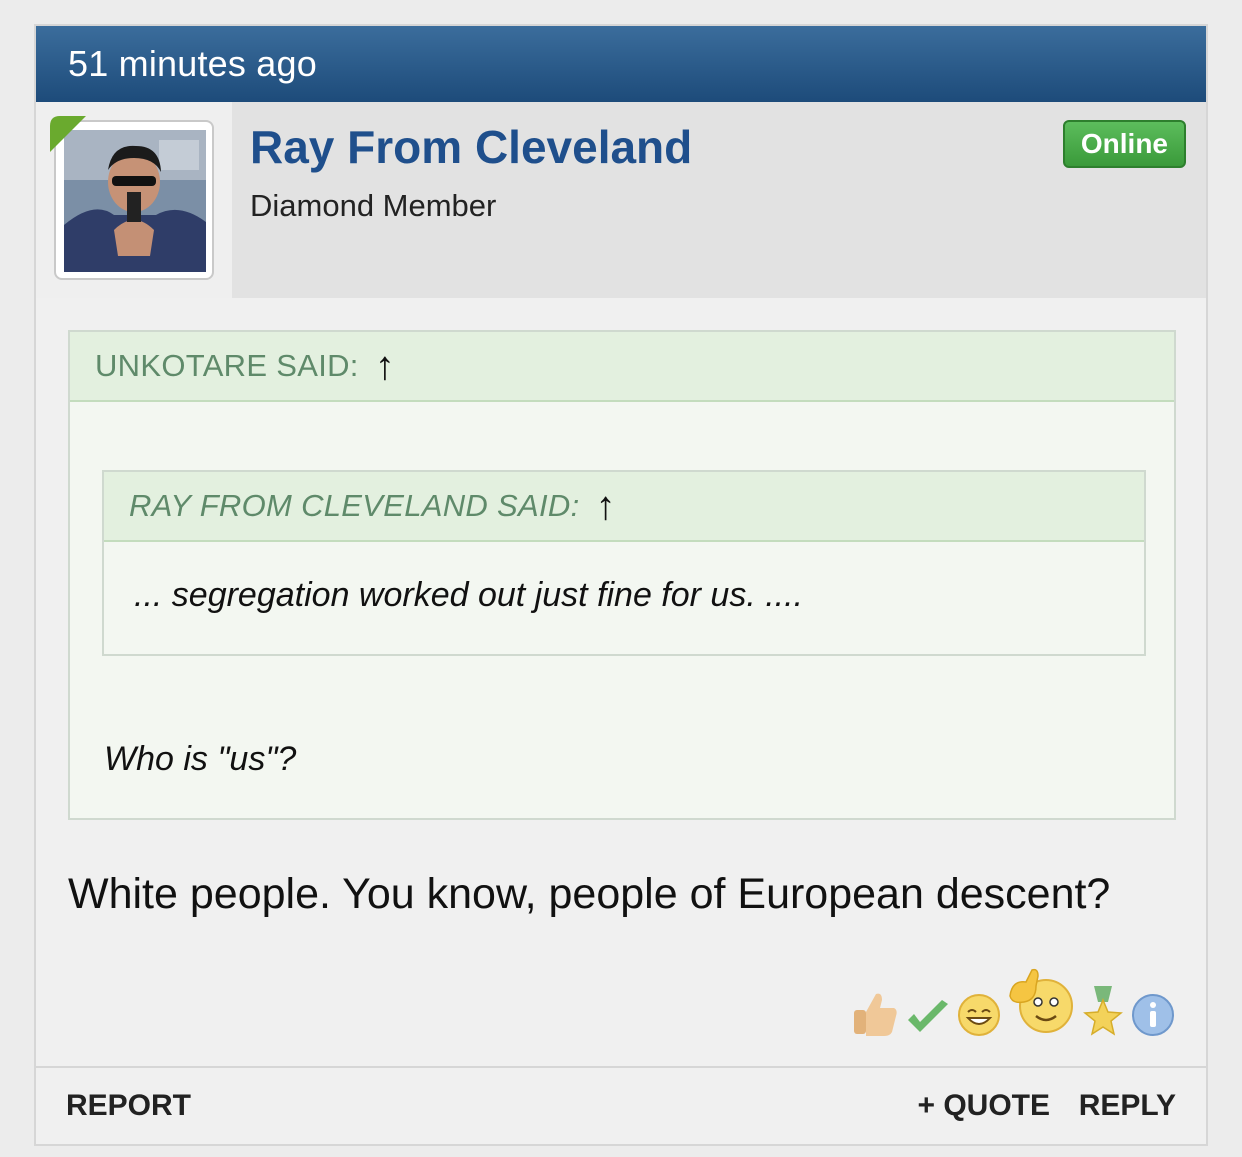 Image resolution: width=1242 pixels, height=1157 pixels. Describe the element at coordinates (68, 134) in the screenshot. I see `online-indicator-icon` at that location.